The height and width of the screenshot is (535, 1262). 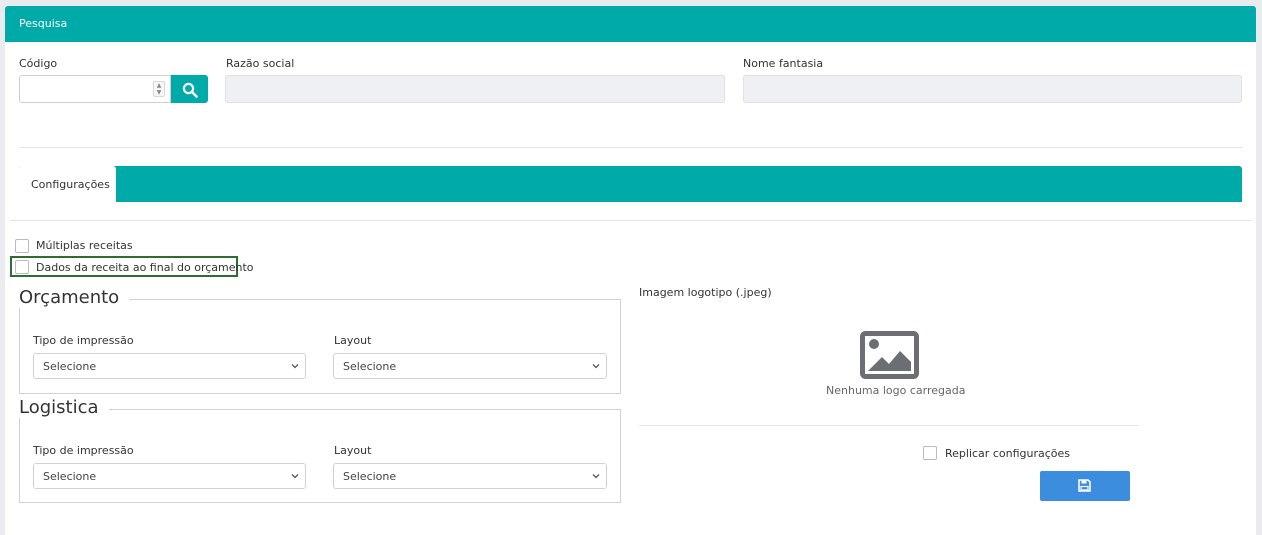 I want to click on nome-fantasia-label: Nome fantasia, so click(x=783, y=63).